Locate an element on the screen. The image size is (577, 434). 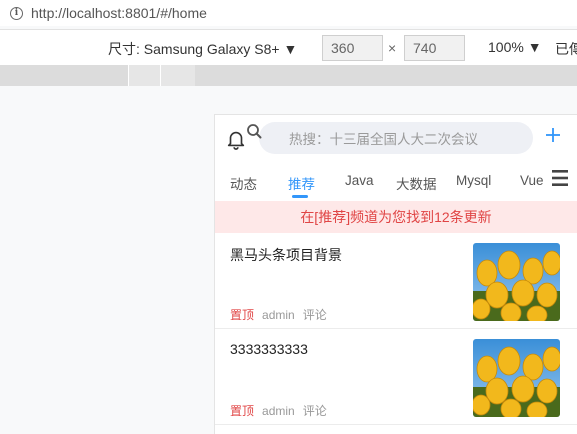
article-item: 黑马头条项目背景 置顶 admin 评论 is located at coordinates (396, 281).